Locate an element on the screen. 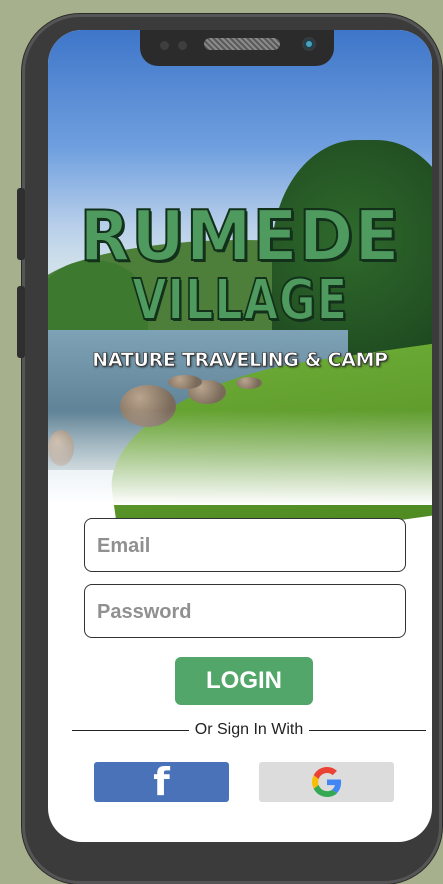 The image size is (443, 884). speaker-grille is located at coordinates (242, 44).